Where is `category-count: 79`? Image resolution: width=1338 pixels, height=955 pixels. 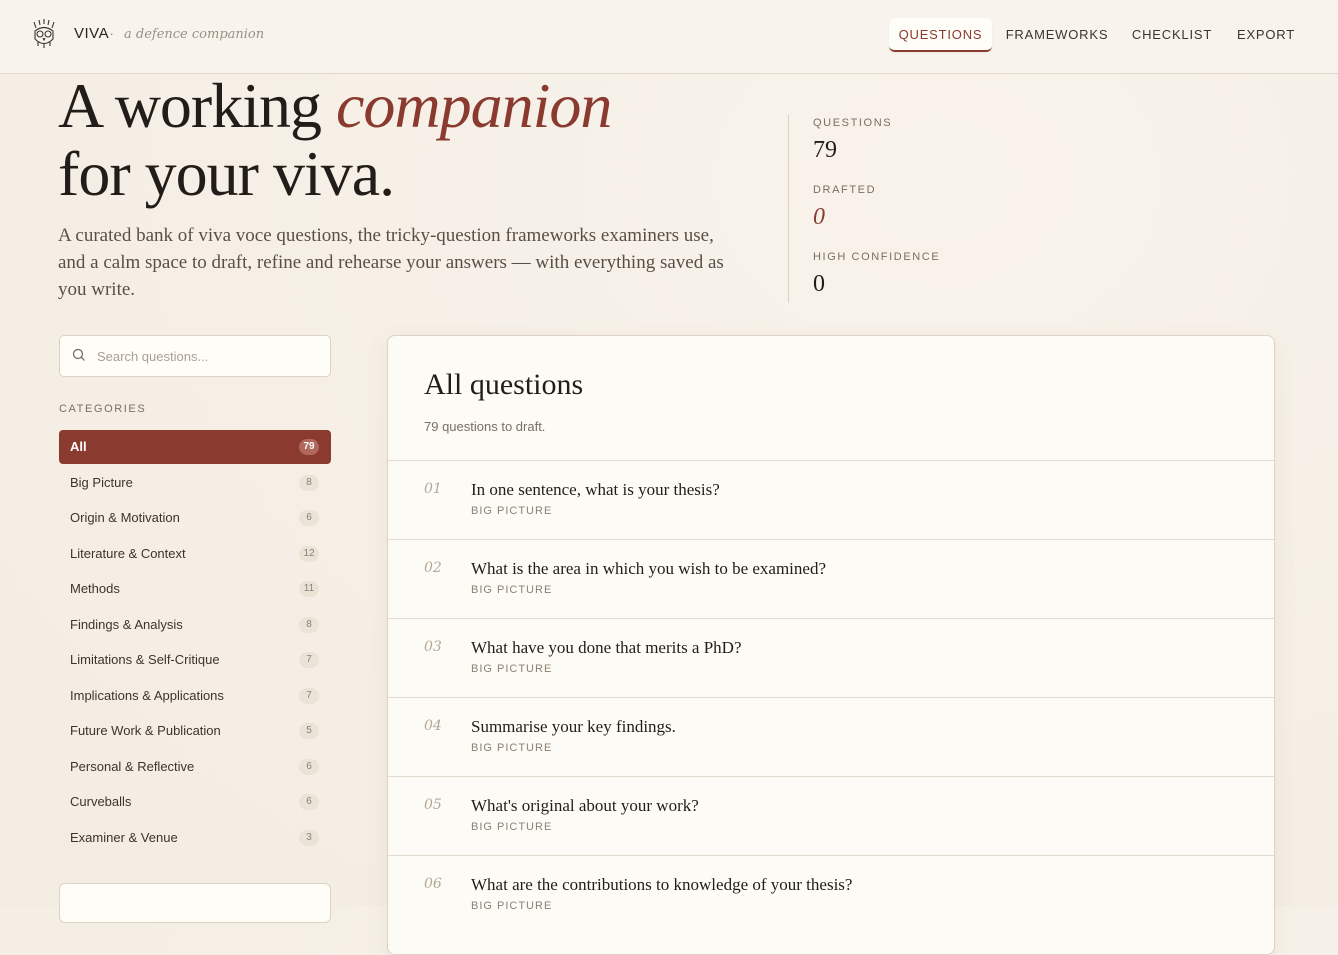
category-count: 79 is located at coordinates (309, 447).